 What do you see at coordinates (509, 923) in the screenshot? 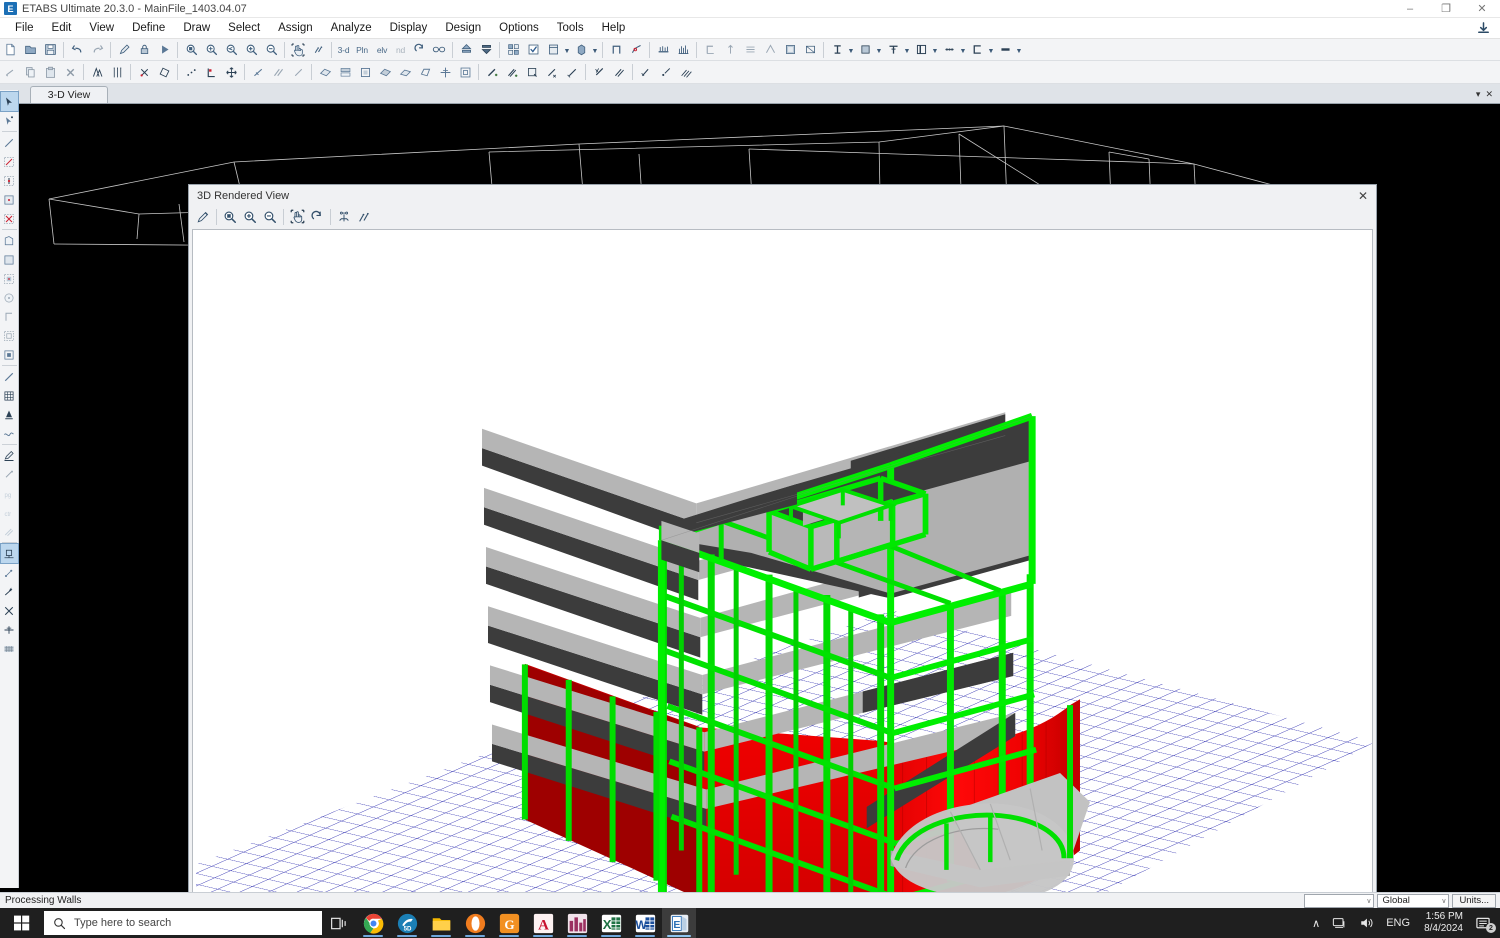
I see `grasshopper-taskbar-icon: G` at bounding box center [509, 923].